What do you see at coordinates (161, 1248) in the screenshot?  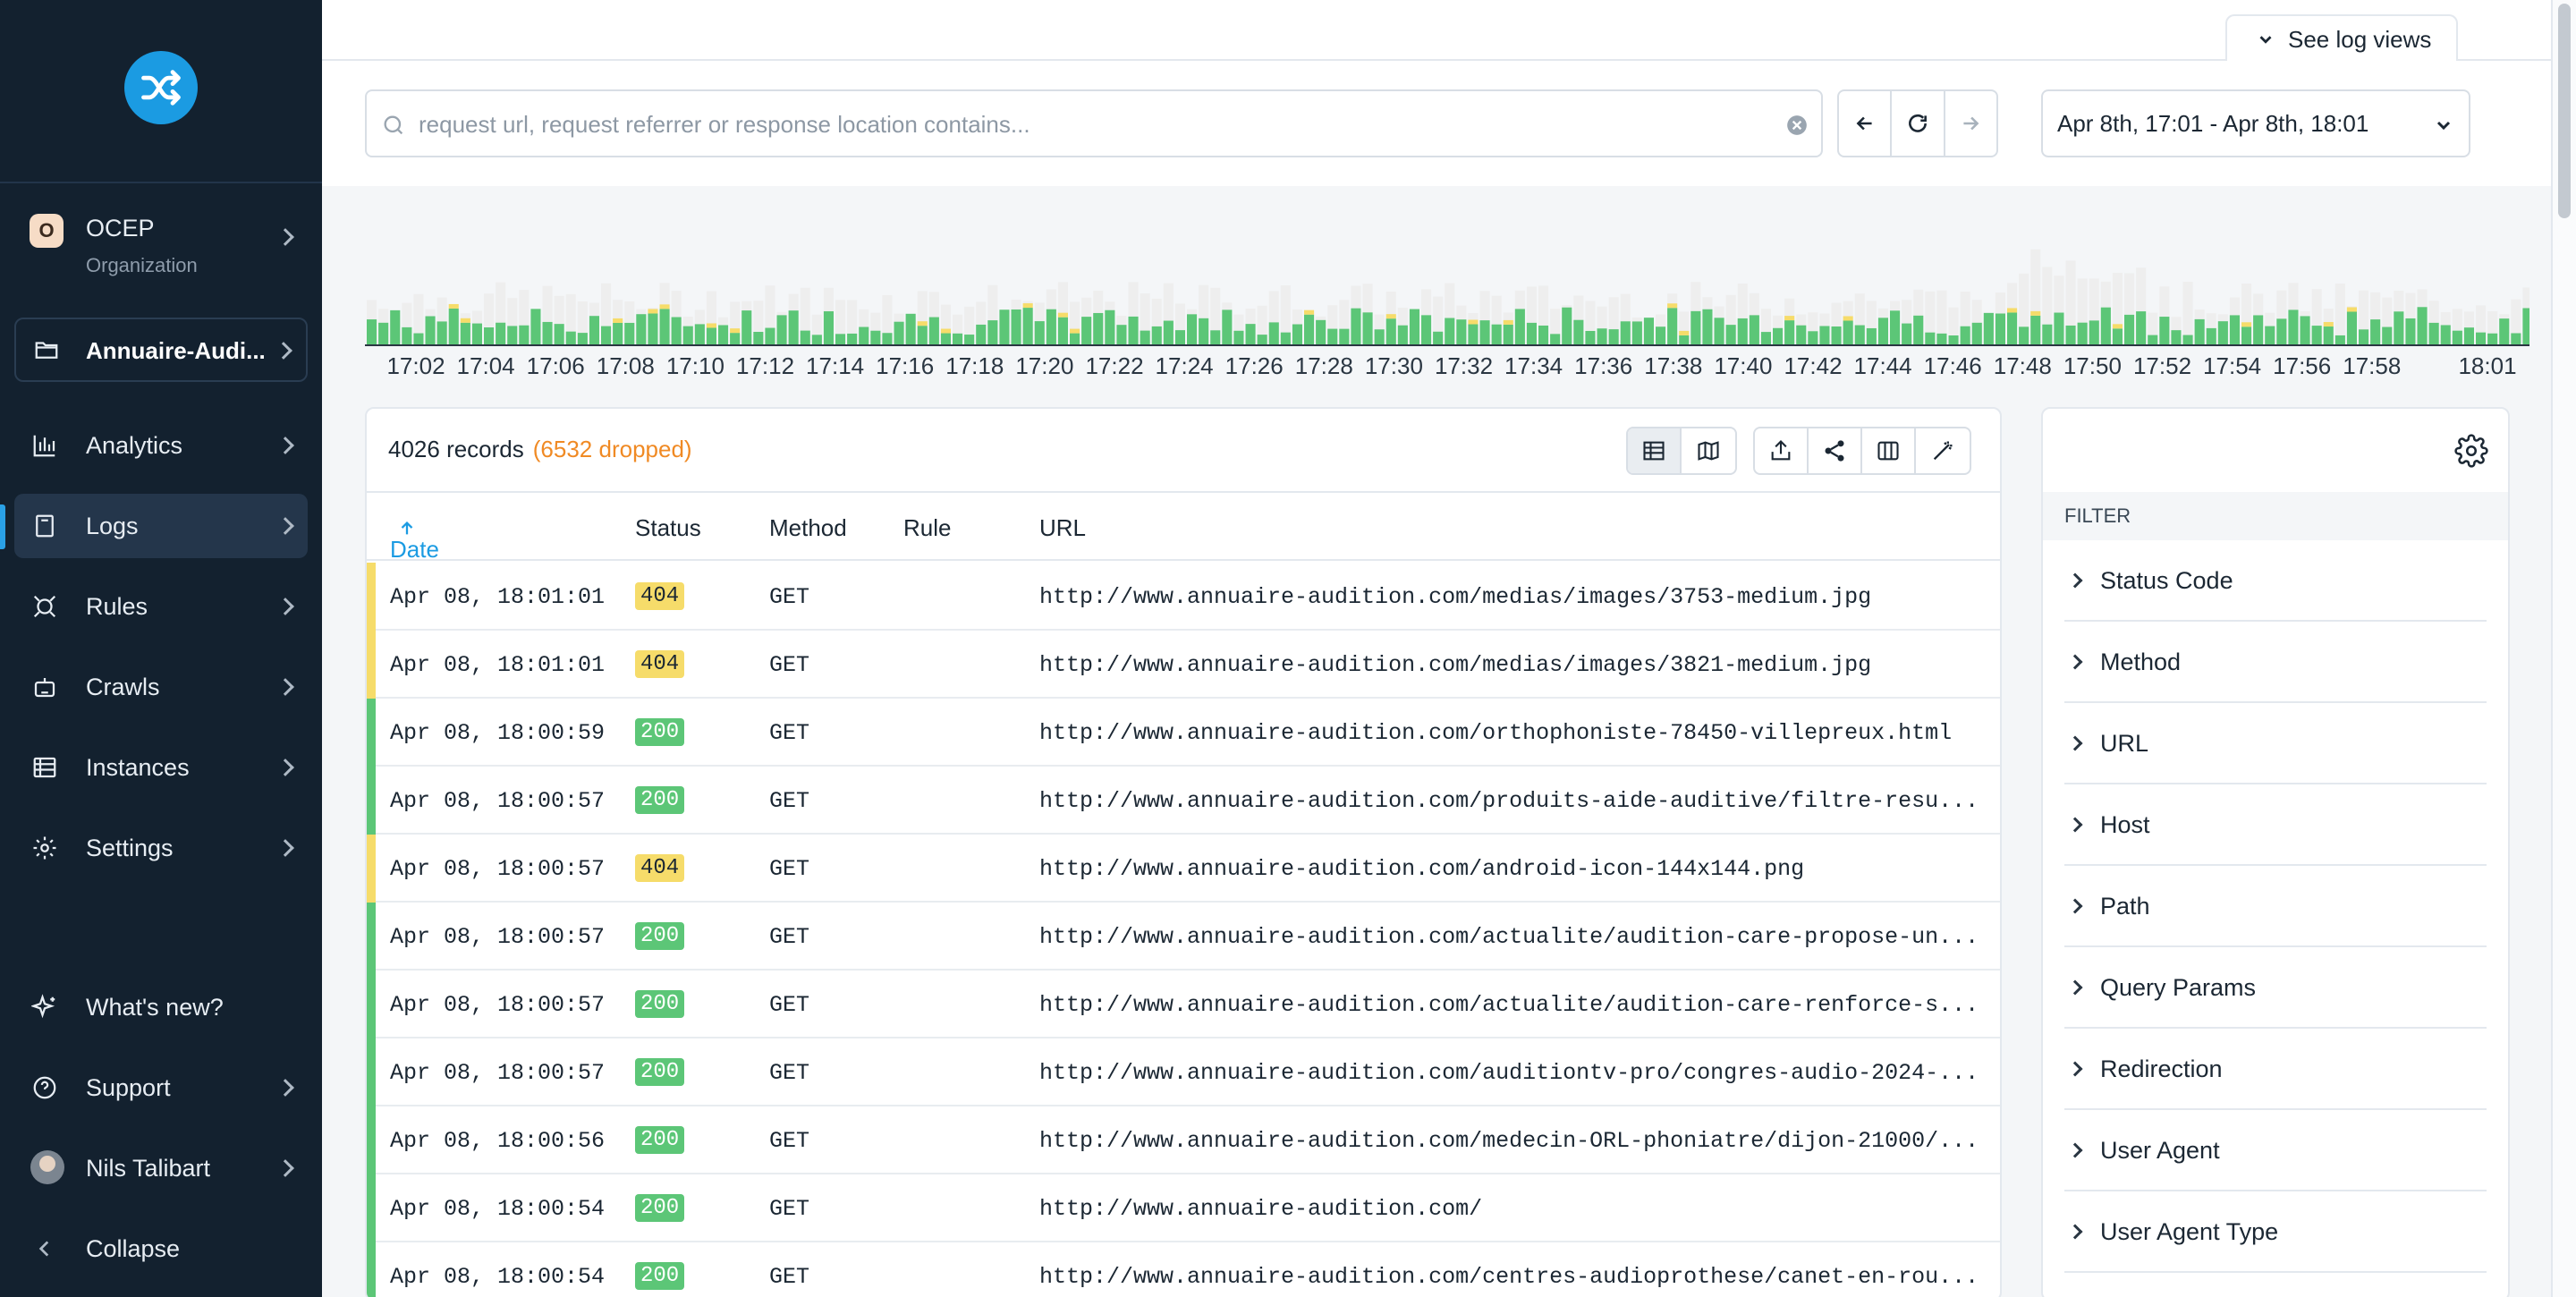 I see `collapse-button: Collapse` at bounding box center [161, 1248].